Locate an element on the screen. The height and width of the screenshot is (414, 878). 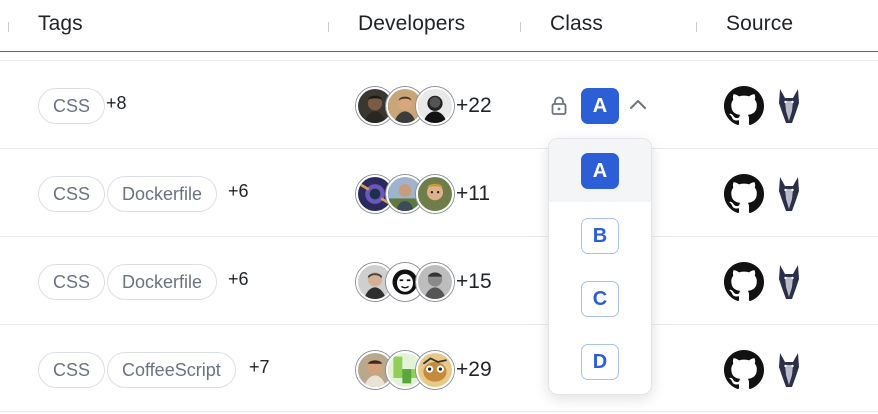
class-option-b: B is located at coordinates (600, 235).